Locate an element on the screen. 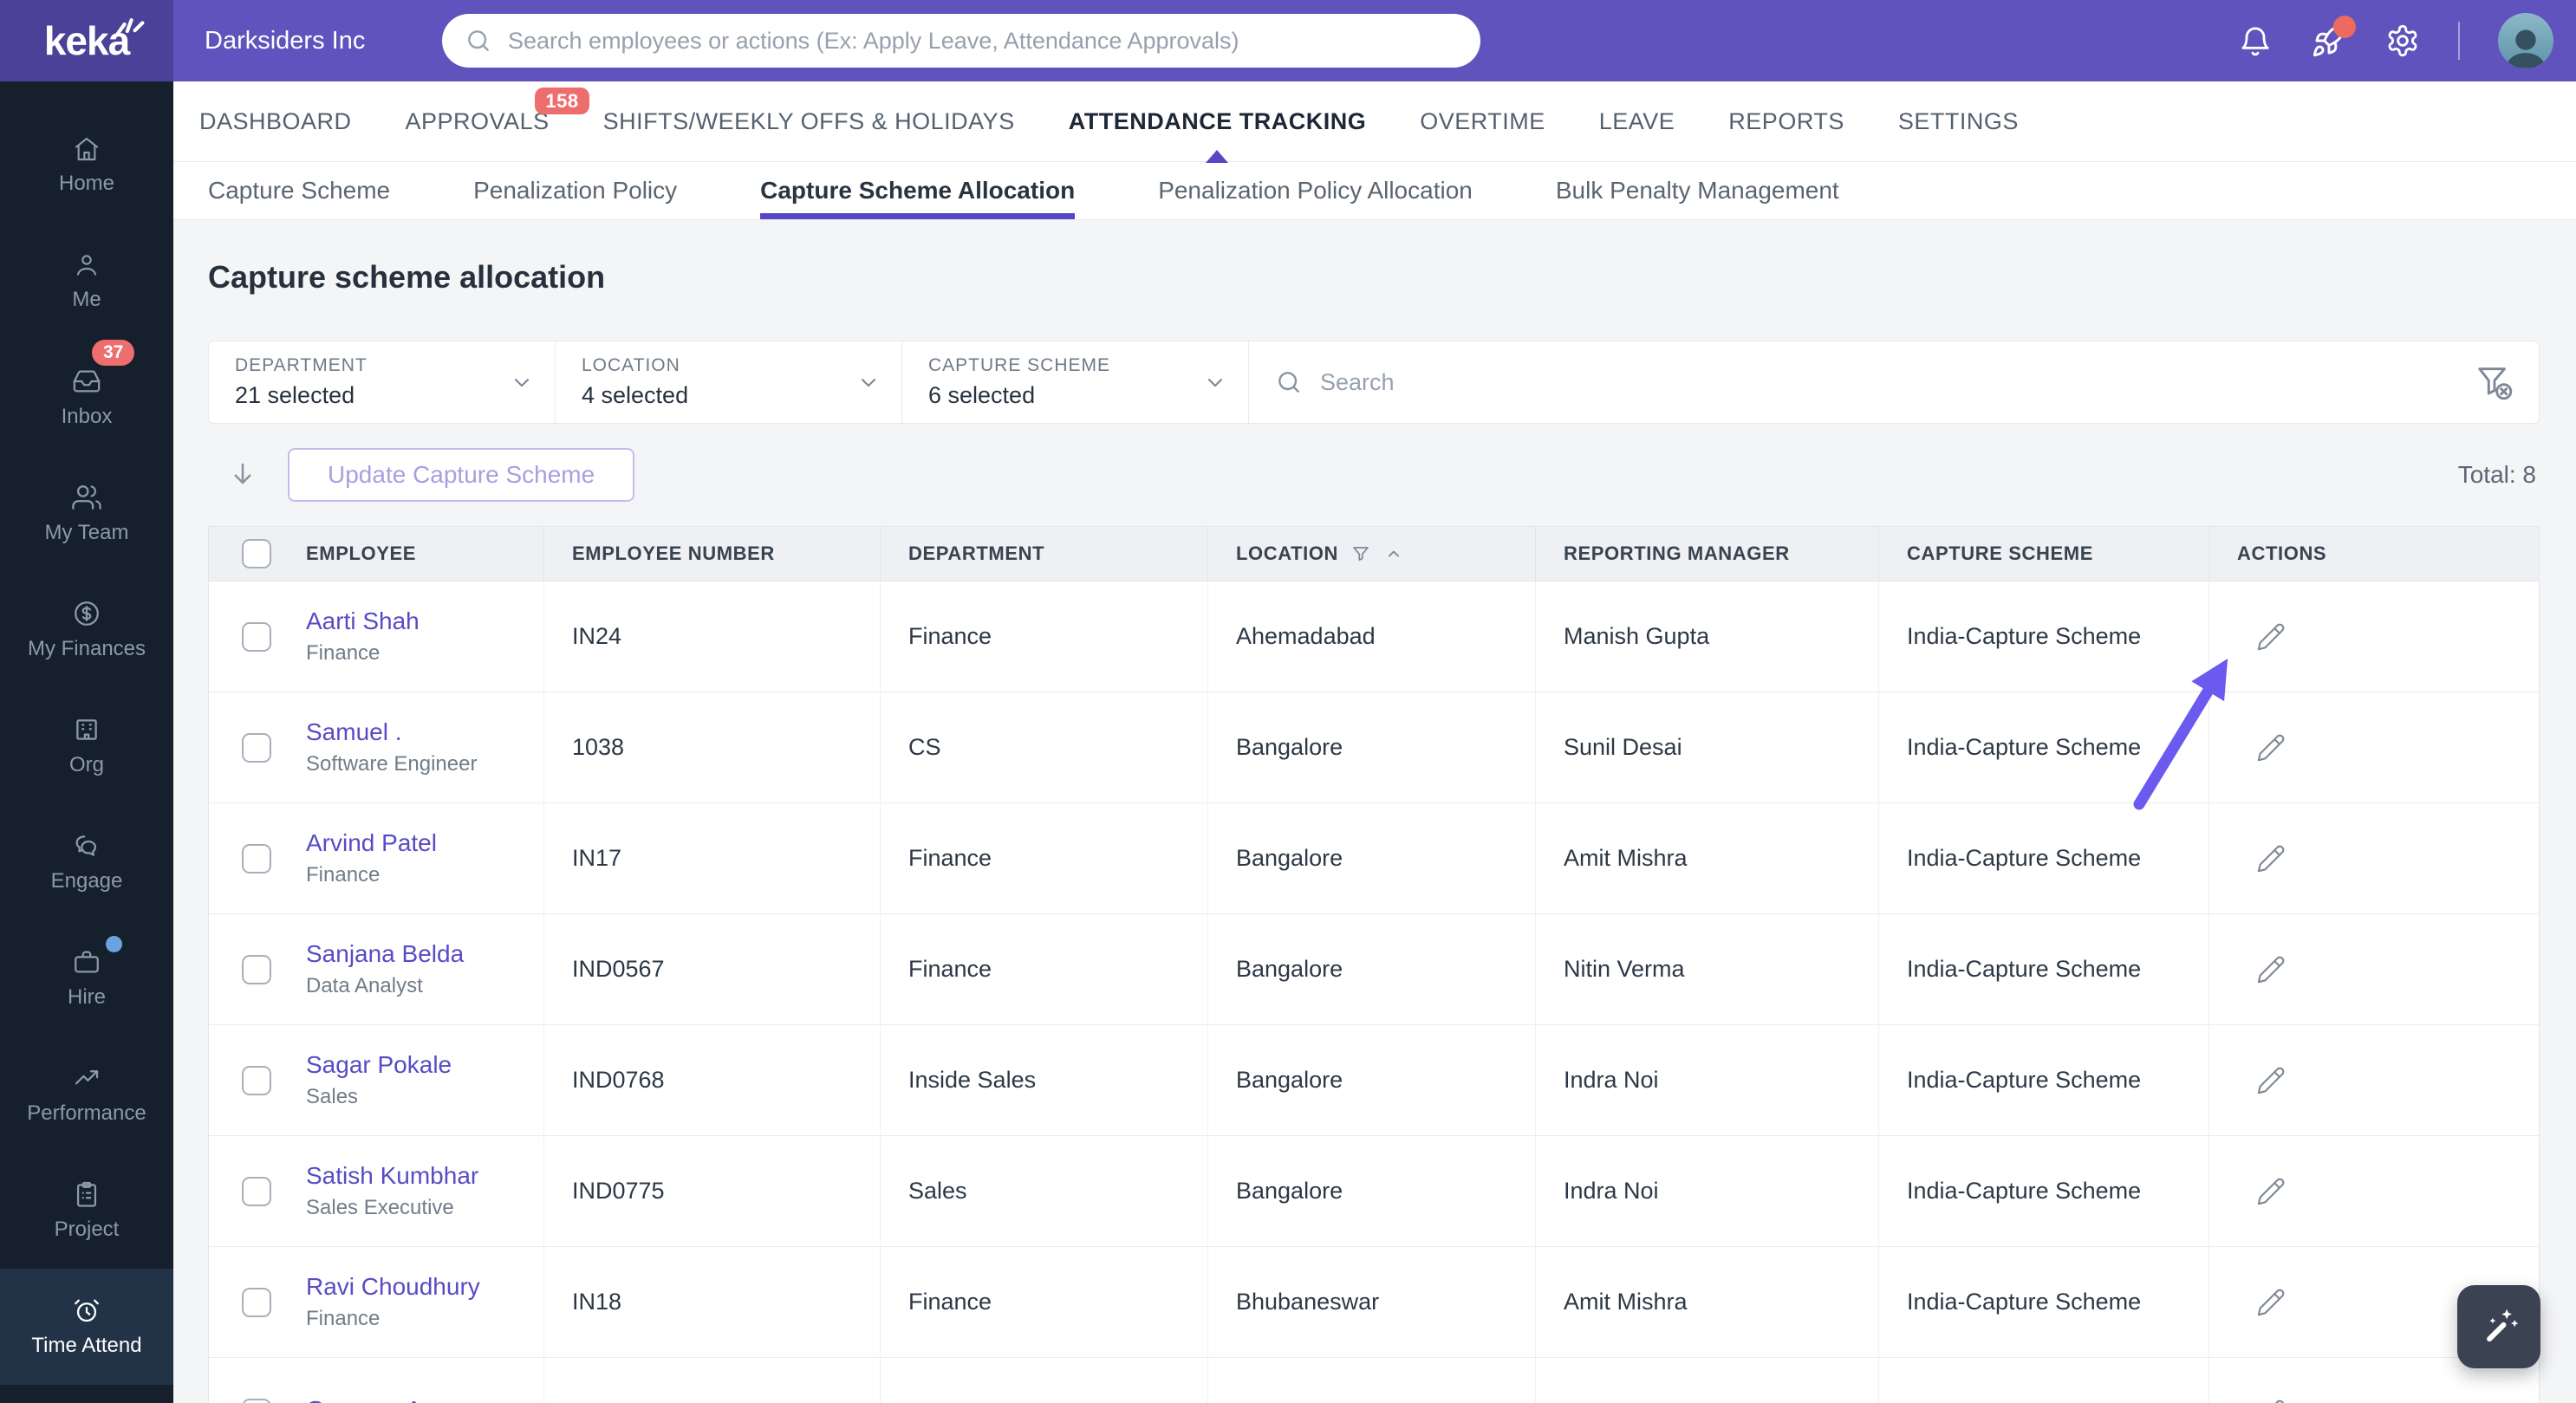 The width and height of the screenshot is (2576, 1403). sidebar-item-performance: Performance is located at coordinates (86, 1094).